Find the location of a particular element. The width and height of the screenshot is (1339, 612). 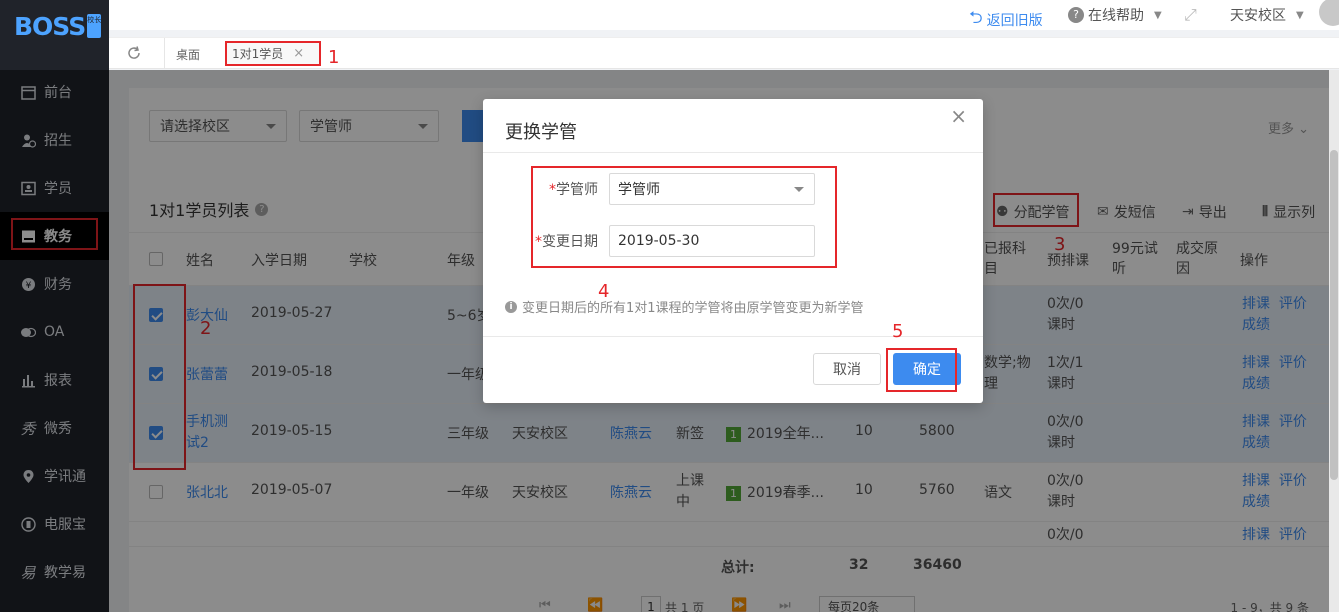

avatar is located at coordinates (1329, 13).